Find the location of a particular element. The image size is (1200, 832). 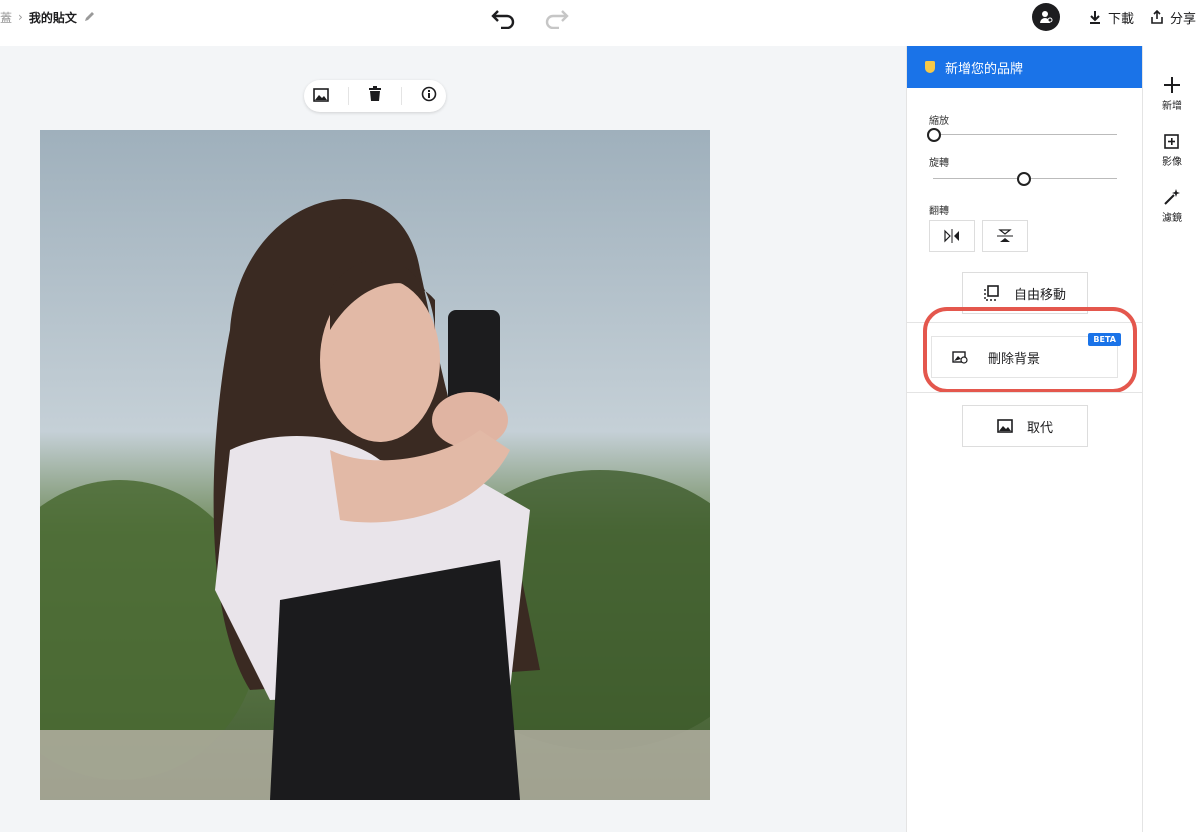

rotate-slider-knob is located at coordinates (1024, 179).